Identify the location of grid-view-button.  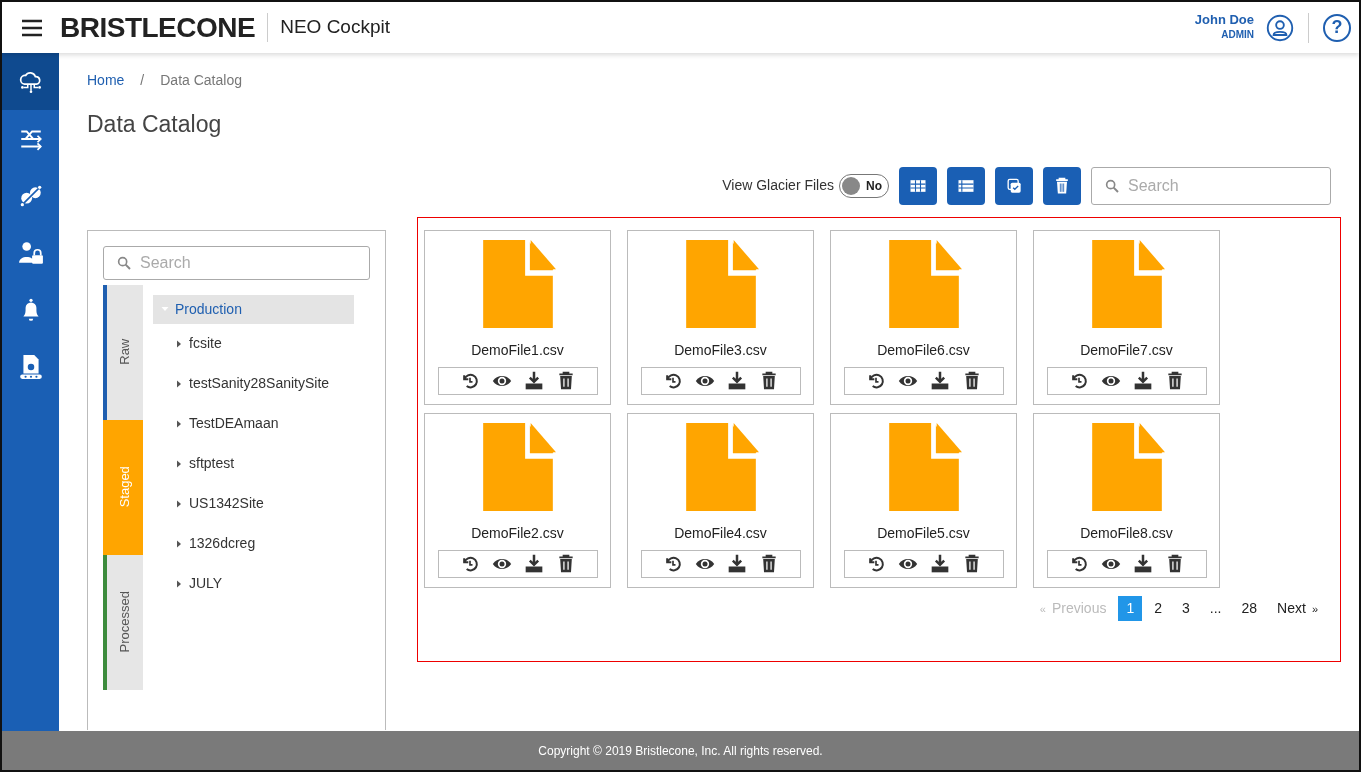
(918, 185).